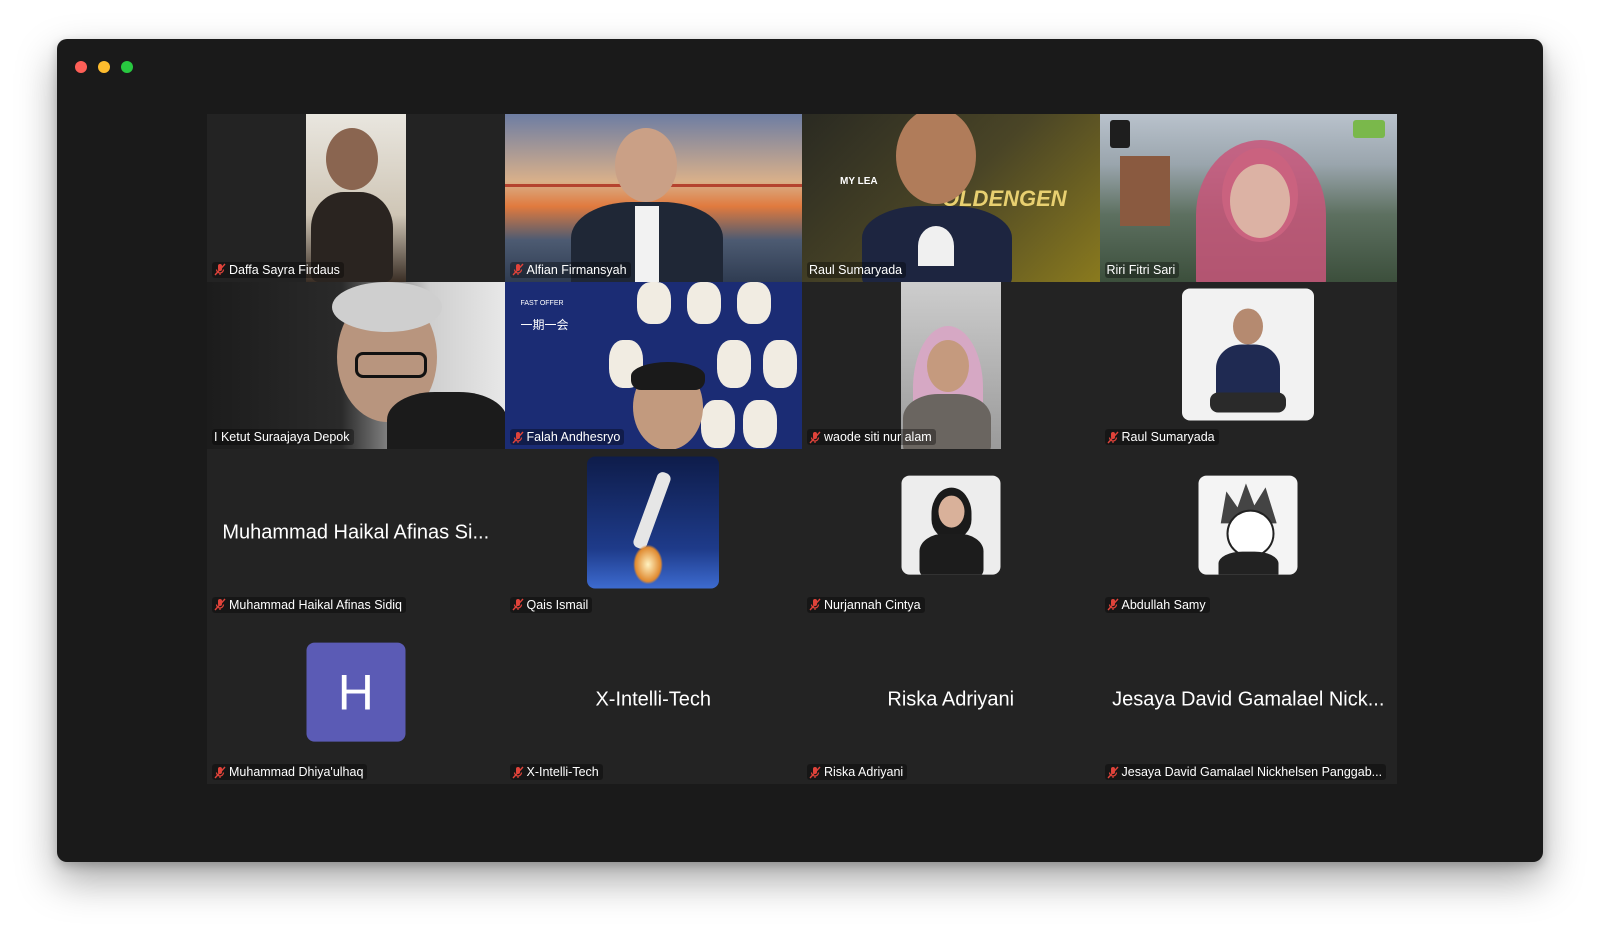 This screenshot has width=1600, height=938. Describe the element at coordinates (576, 269) in the screenshot. I see `participant-name: Alfian Firmansyah` at that location.